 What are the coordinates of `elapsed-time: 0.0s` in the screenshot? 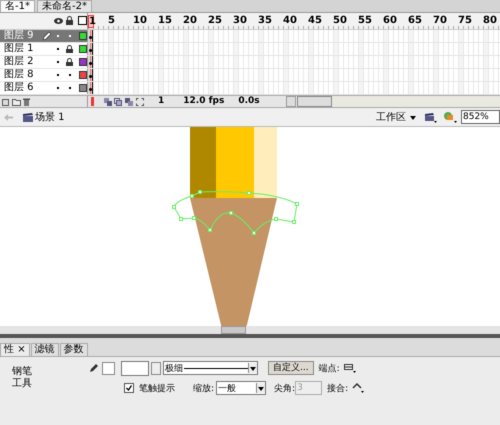 It's located at (249, 101).